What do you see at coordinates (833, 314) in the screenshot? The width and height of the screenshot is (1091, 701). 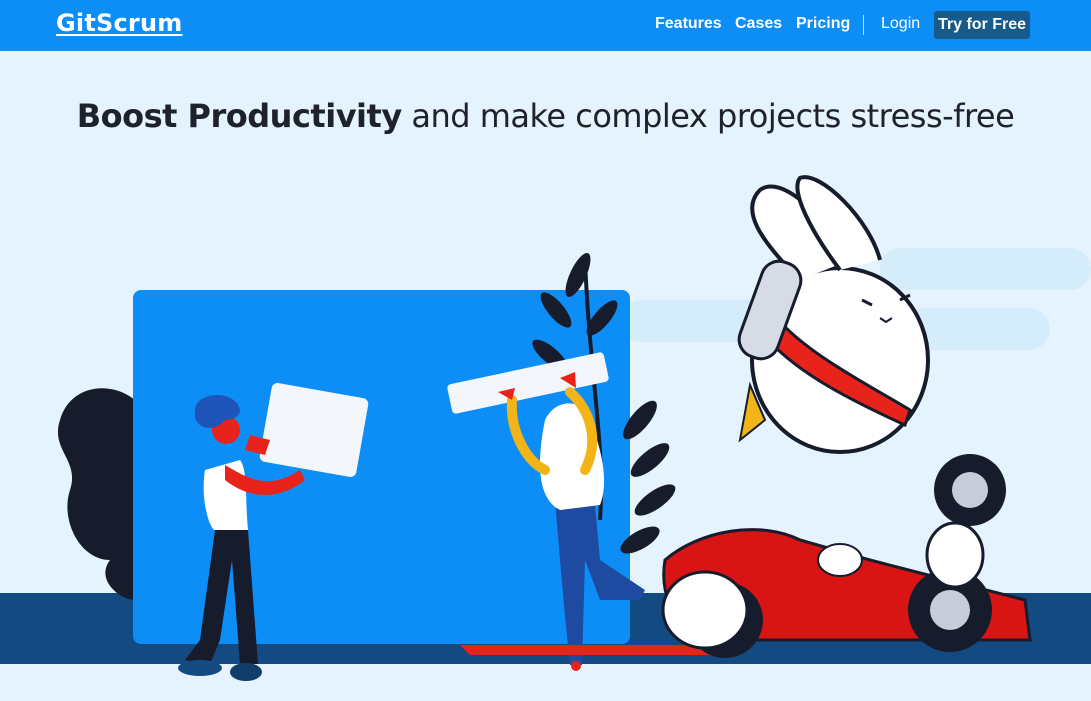 I see `rabbit-mascot-flying` at bounding box center [833, 314].